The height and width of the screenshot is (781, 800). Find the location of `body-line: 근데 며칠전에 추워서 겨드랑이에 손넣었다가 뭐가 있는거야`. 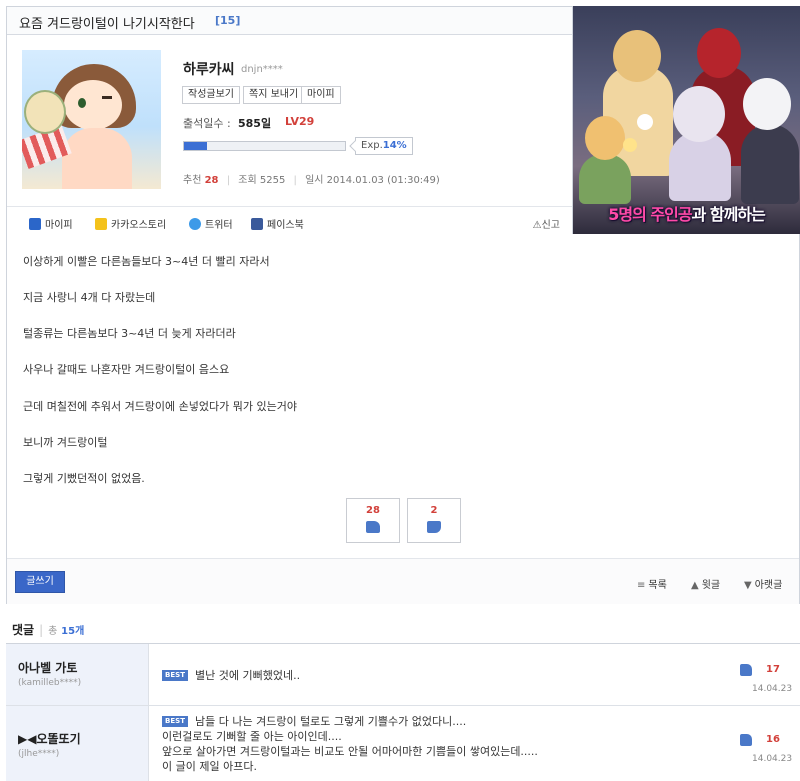

body-line: 근데 며칠전에 추워서 겨드랑이에 손넣었다가 뭐가 있는거야 is located at coordinates (160, 406).